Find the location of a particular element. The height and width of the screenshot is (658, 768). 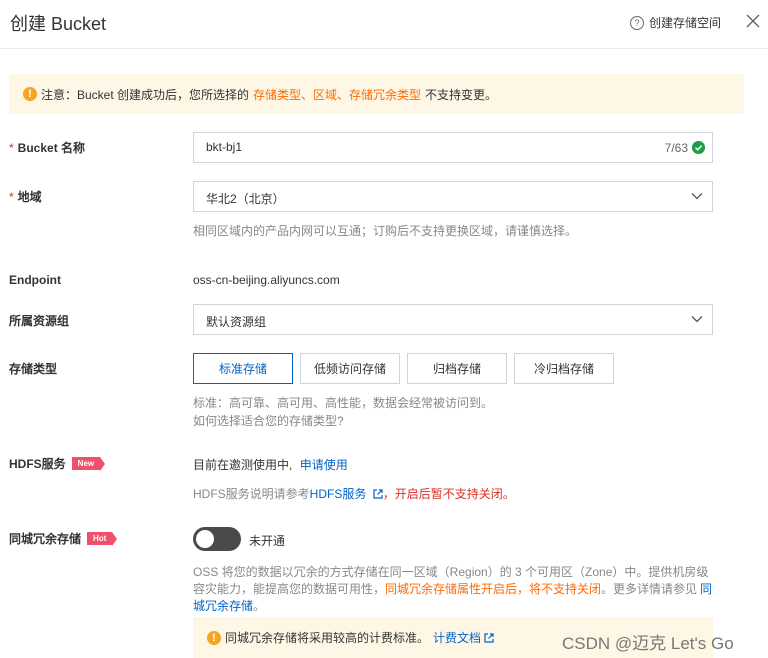

bucket-name-label: * Bucket 名称 is located at coordinates (47, 147).